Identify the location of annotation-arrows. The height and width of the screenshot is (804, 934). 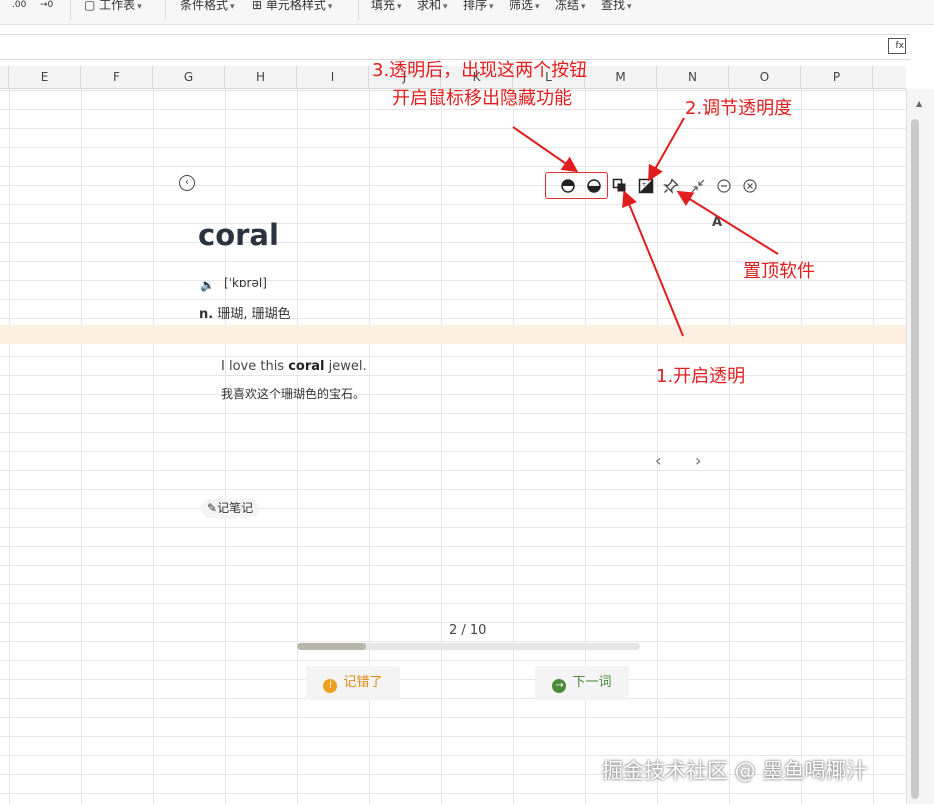
(645, 227).